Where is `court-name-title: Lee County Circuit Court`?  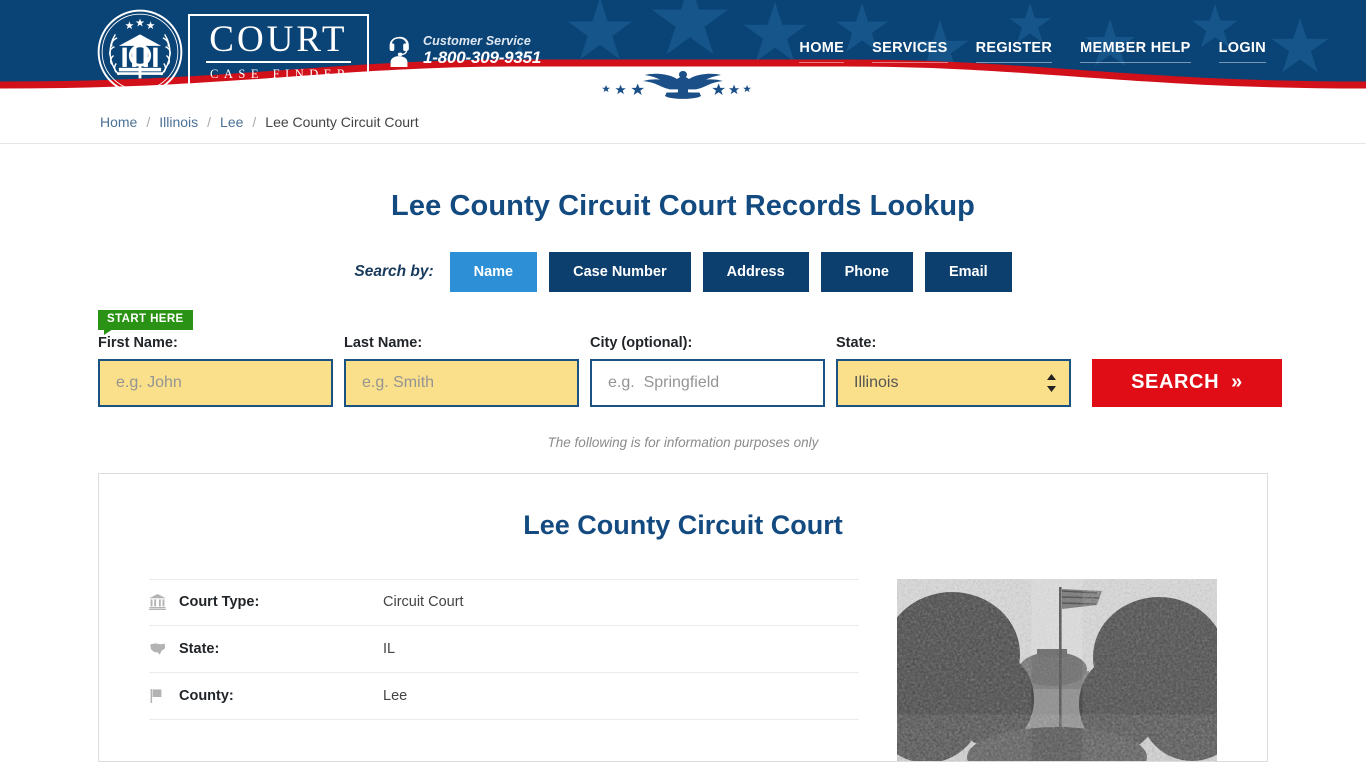 court-name-title: Lee County Circuit Court is located at coordinates (683, 524).